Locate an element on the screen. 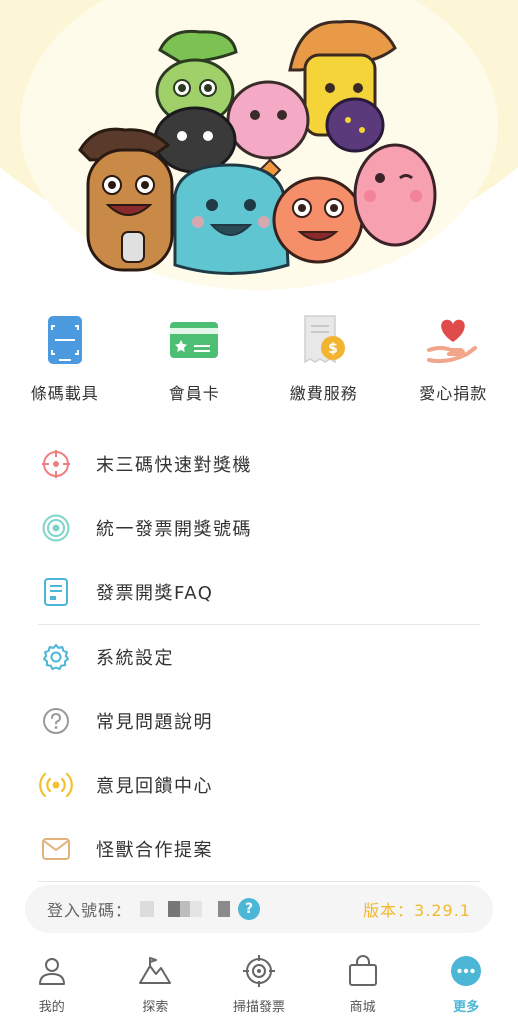 The image size is (518, 1024). menu-item-label: 常見問題說明 is located at coordinates (154, 722).